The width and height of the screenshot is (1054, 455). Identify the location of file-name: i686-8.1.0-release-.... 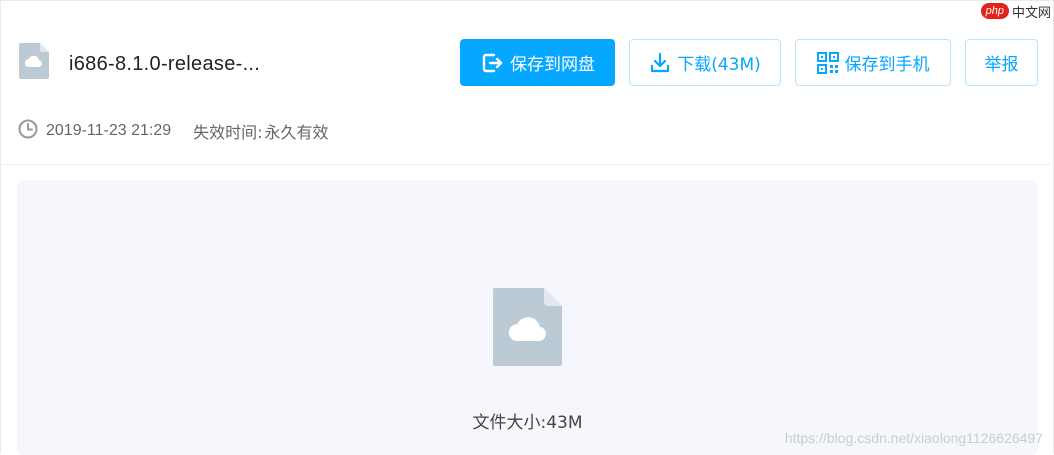
(165, 64).